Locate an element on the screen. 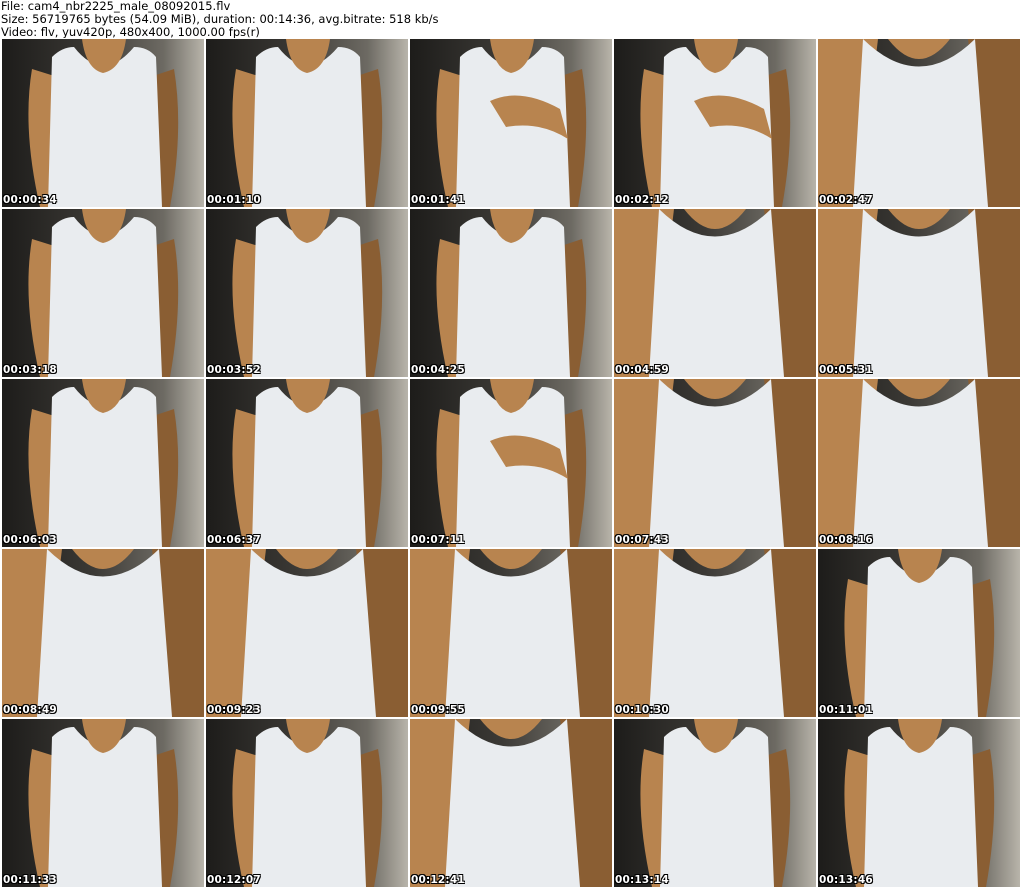 This screenshot has height=889, width=1024. thumbnail-timestamp: 00:01:41 is located at coordinates (438, 200).